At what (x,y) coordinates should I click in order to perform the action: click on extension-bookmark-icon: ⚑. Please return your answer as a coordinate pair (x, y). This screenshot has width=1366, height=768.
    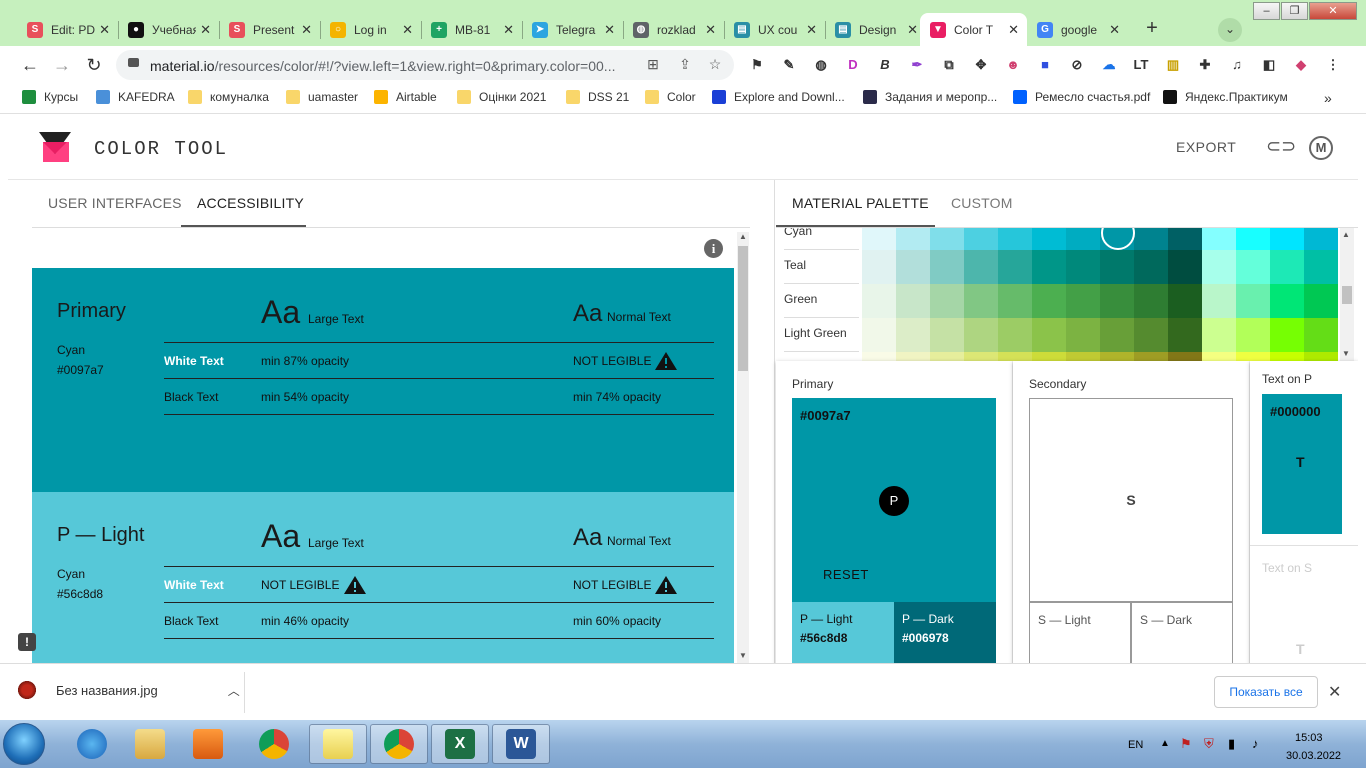
    Looking at the image, I should click on (757, 65).